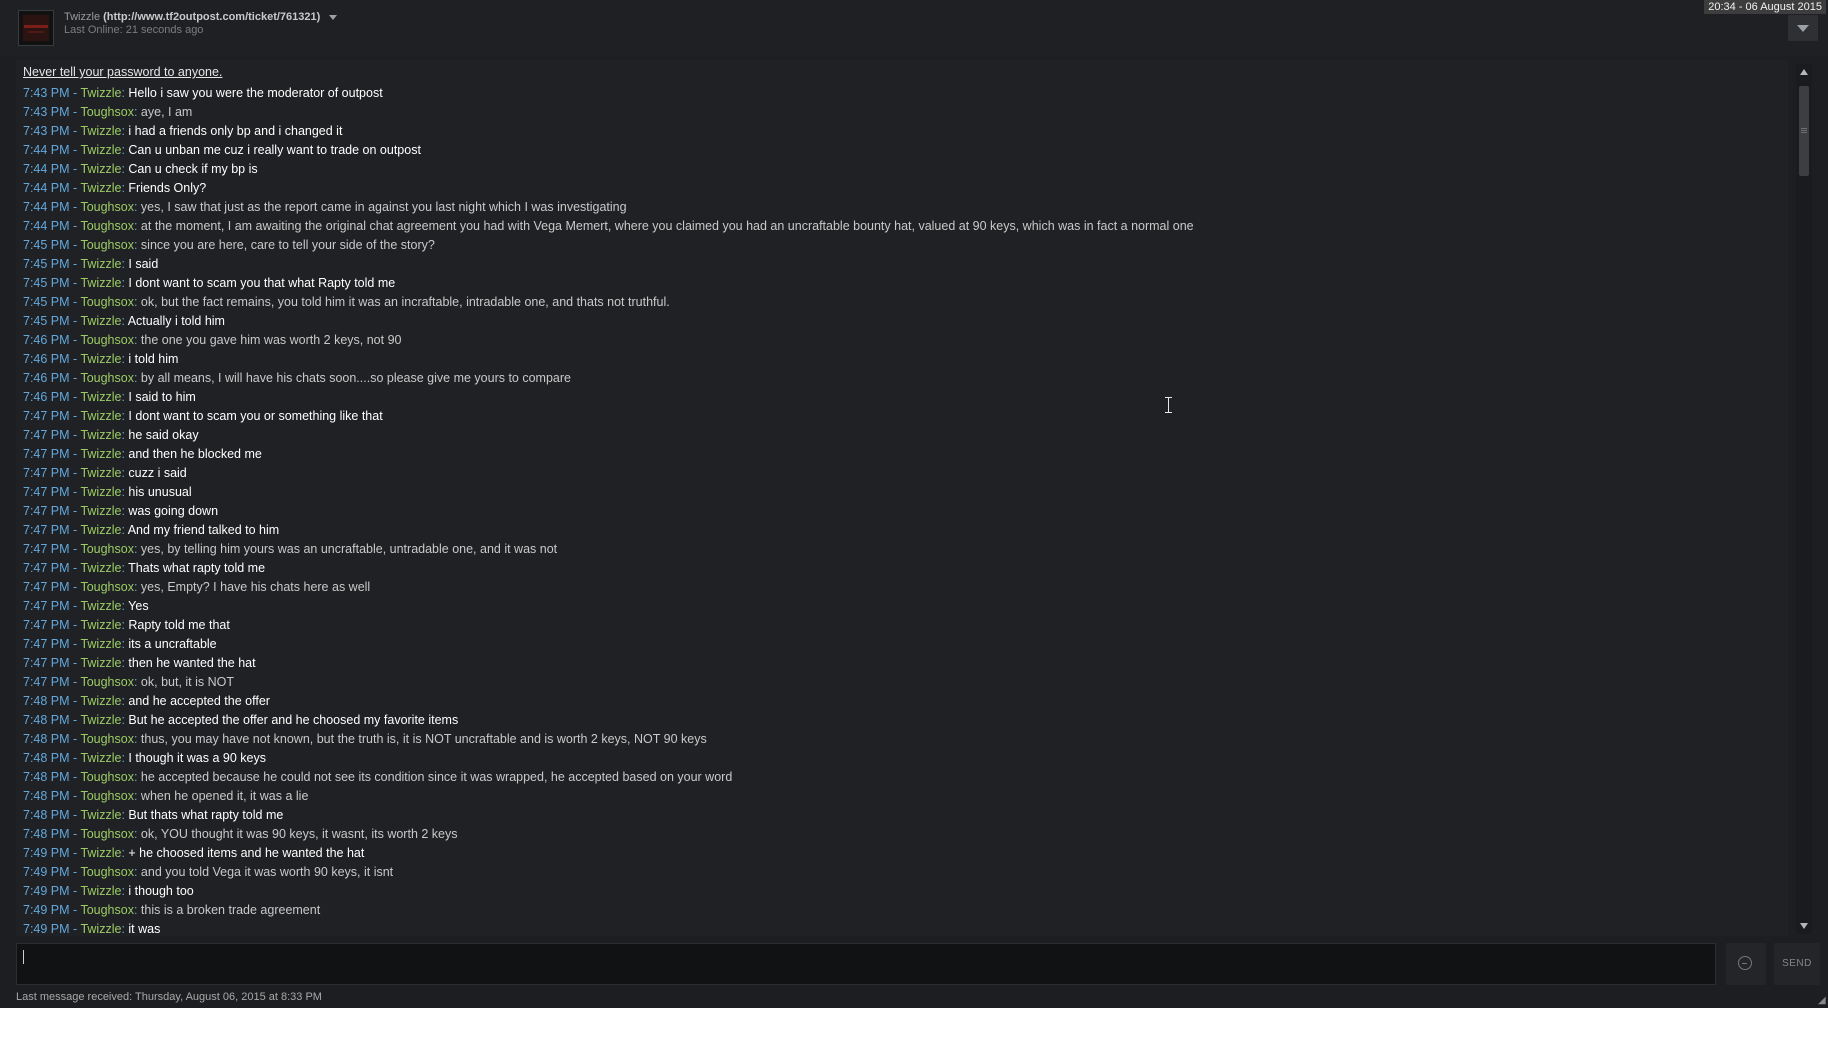 The height and width of the screenshot is (1038, 1828). What do you see at coordinates (138, 606) in the screenshot?
I see `message-text: Yes` at bounding box center [138, 606].